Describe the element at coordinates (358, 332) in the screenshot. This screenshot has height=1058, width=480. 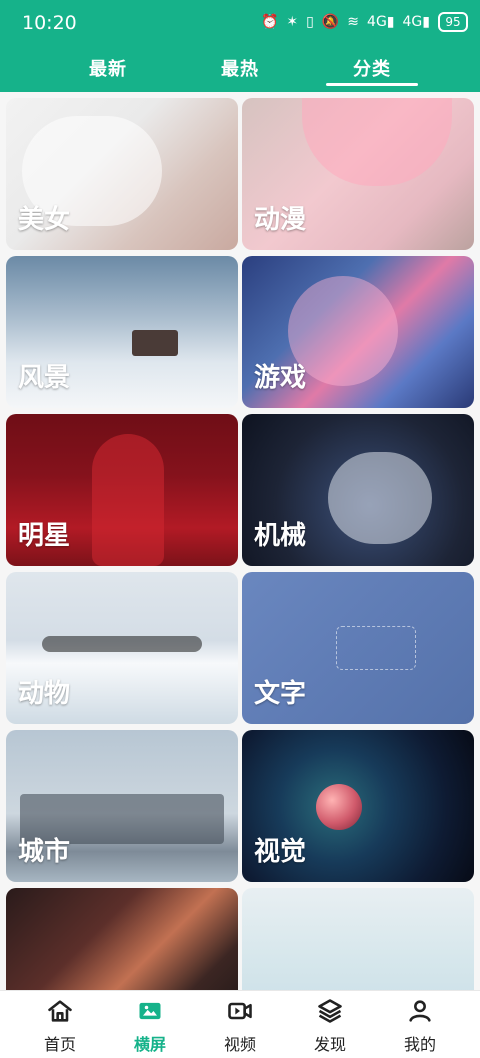
I see `category-card-game: 游戏` at that location.